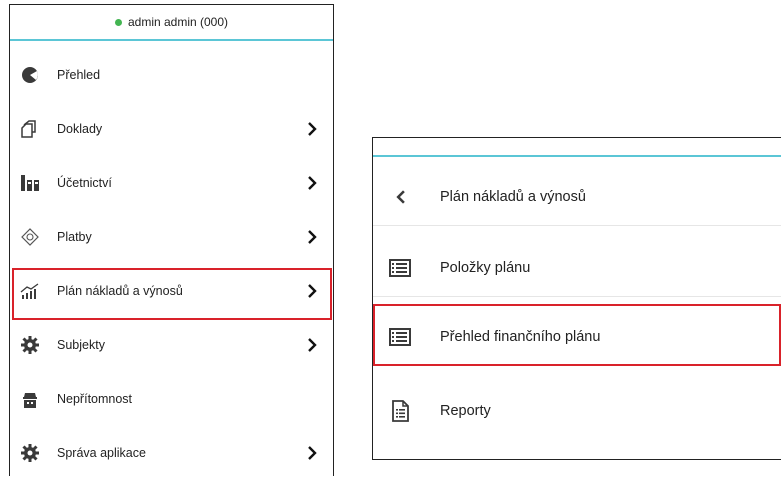 This screenshot has height=477, width=781. I want to click on pie-chart-icon, so click(30, 75).